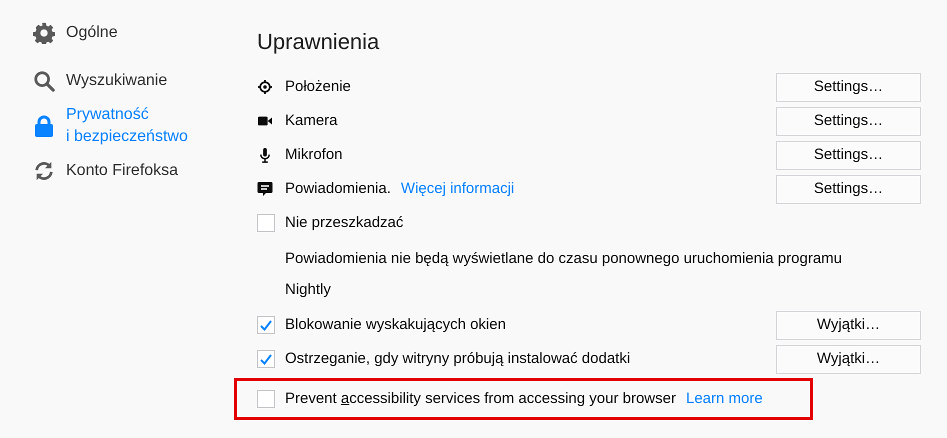  Describe the element at coordinates (265, 87) in the screenshot. I see `location-icon` at that location.